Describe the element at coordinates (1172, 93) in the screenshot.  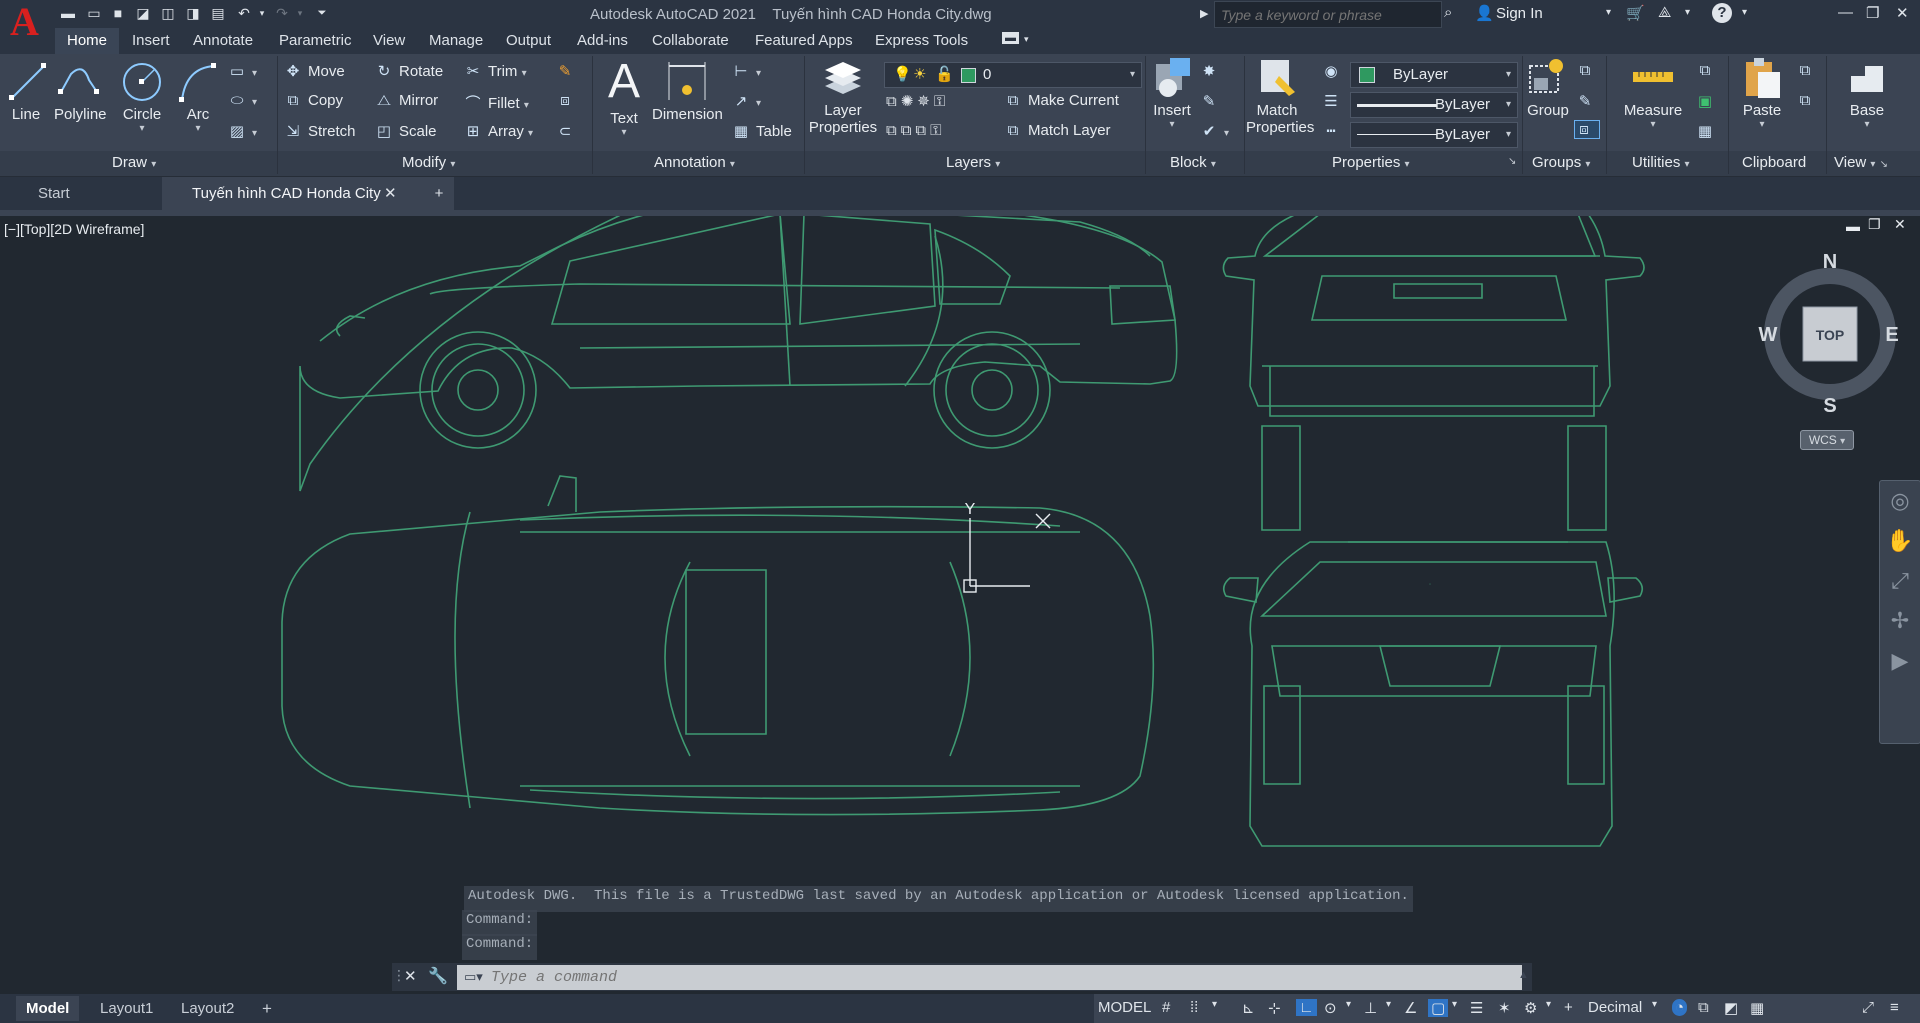
I see `insert-block-button: Insert ▾` at that location.